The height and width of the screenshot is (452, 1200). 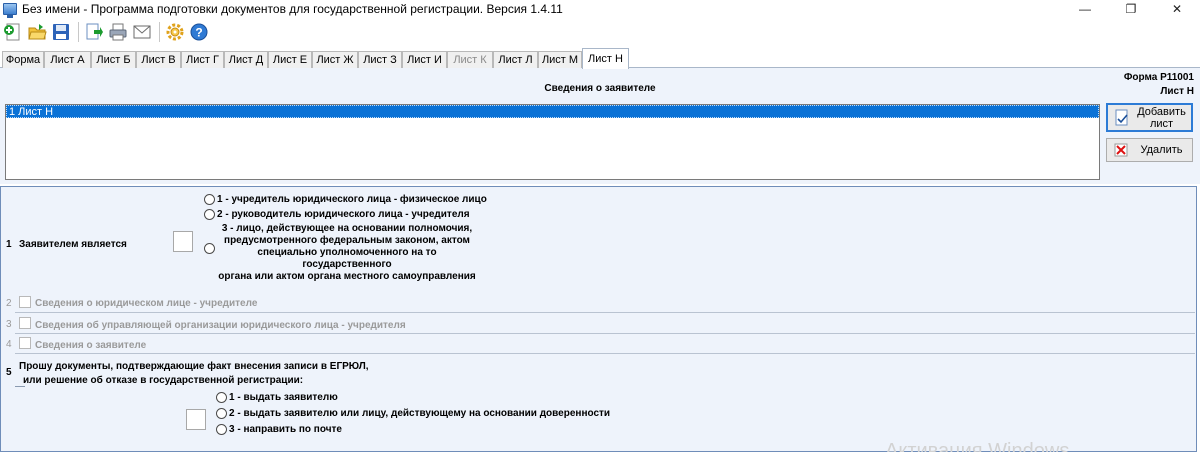 What do you see at coordinates (183, 241) in the screenshot?
I see `applicant-type-input` at bounding box center [183, 241].